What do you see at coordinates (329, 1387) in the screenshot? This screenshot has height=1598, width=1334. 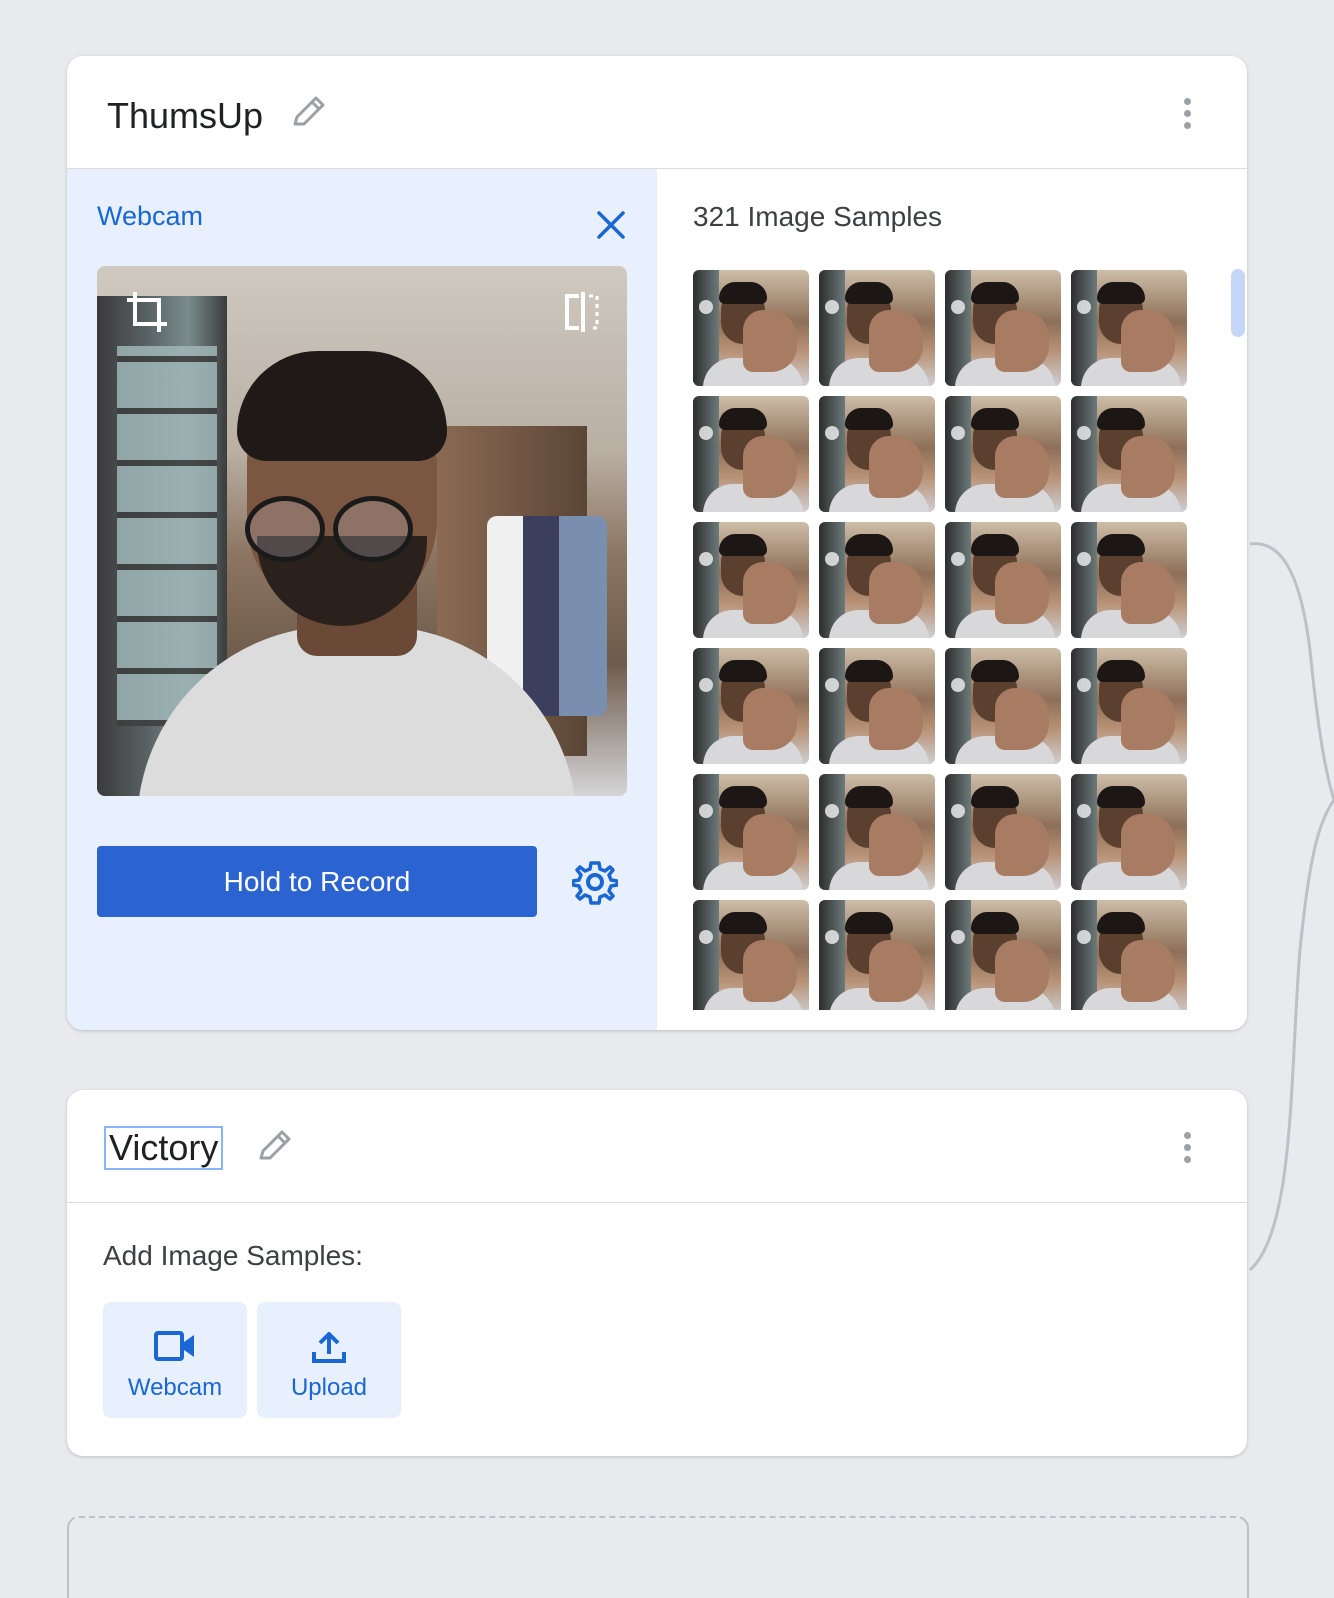 I see `upload-source-label: Upload` at bounding box center [329, 1387].